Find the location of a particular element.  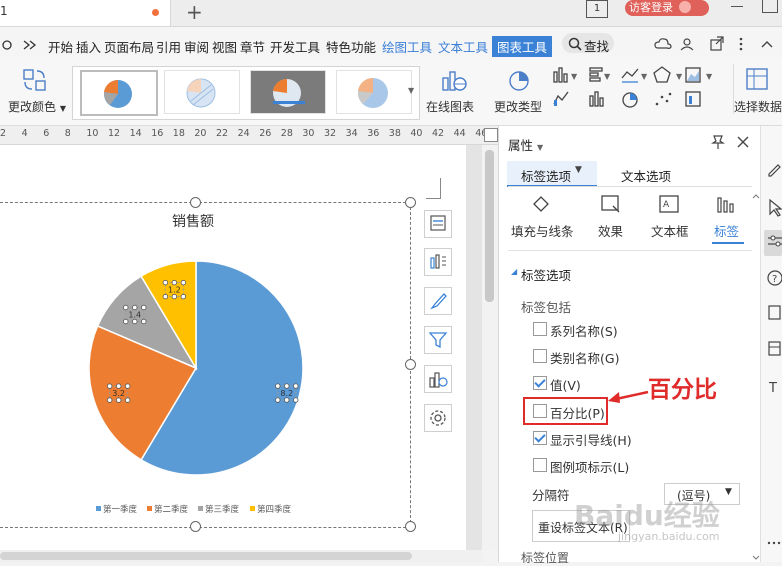

subtab-textbox: 文本框 is located at coordinates (670, 230).